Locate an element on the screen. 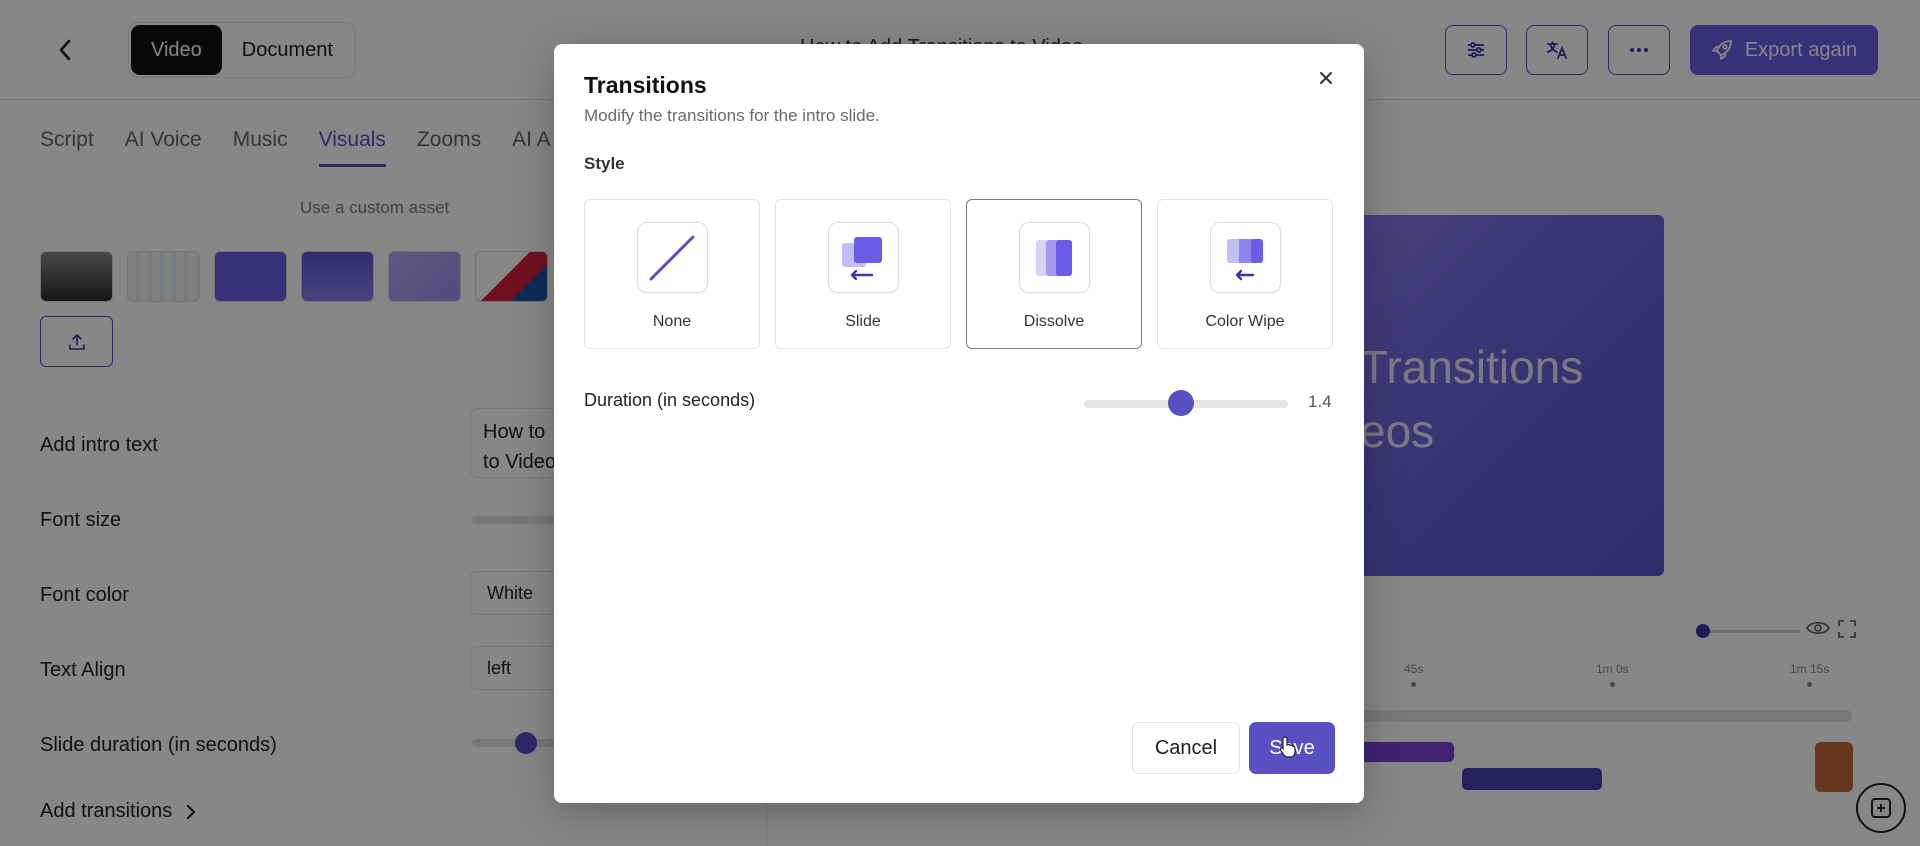 The width and height of the screenshot is (1920, 846). transition-option-none: None is located at coordinates (672, 274).